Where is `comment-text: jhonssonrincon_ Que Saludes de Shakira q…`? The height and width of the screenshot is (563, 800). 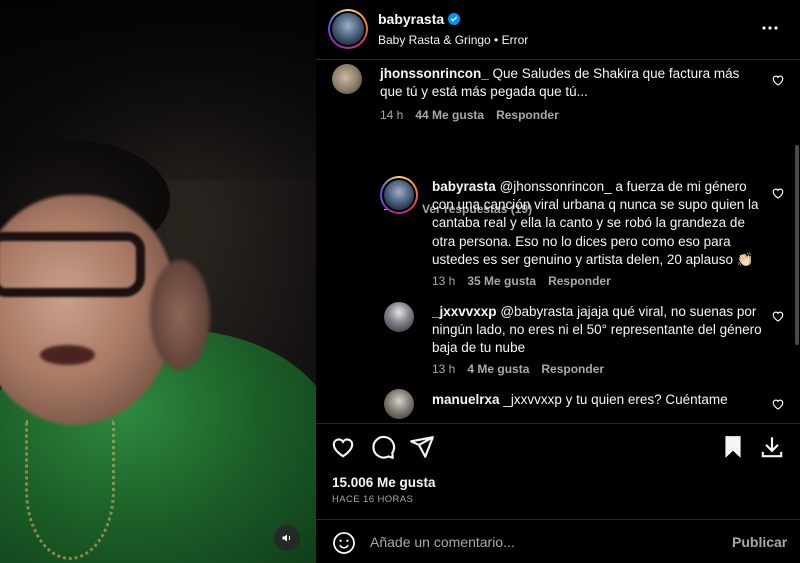
comment-text: jhonssonrincon_ Que Saludes de Shakira q… is located at coordinates (560, 82).